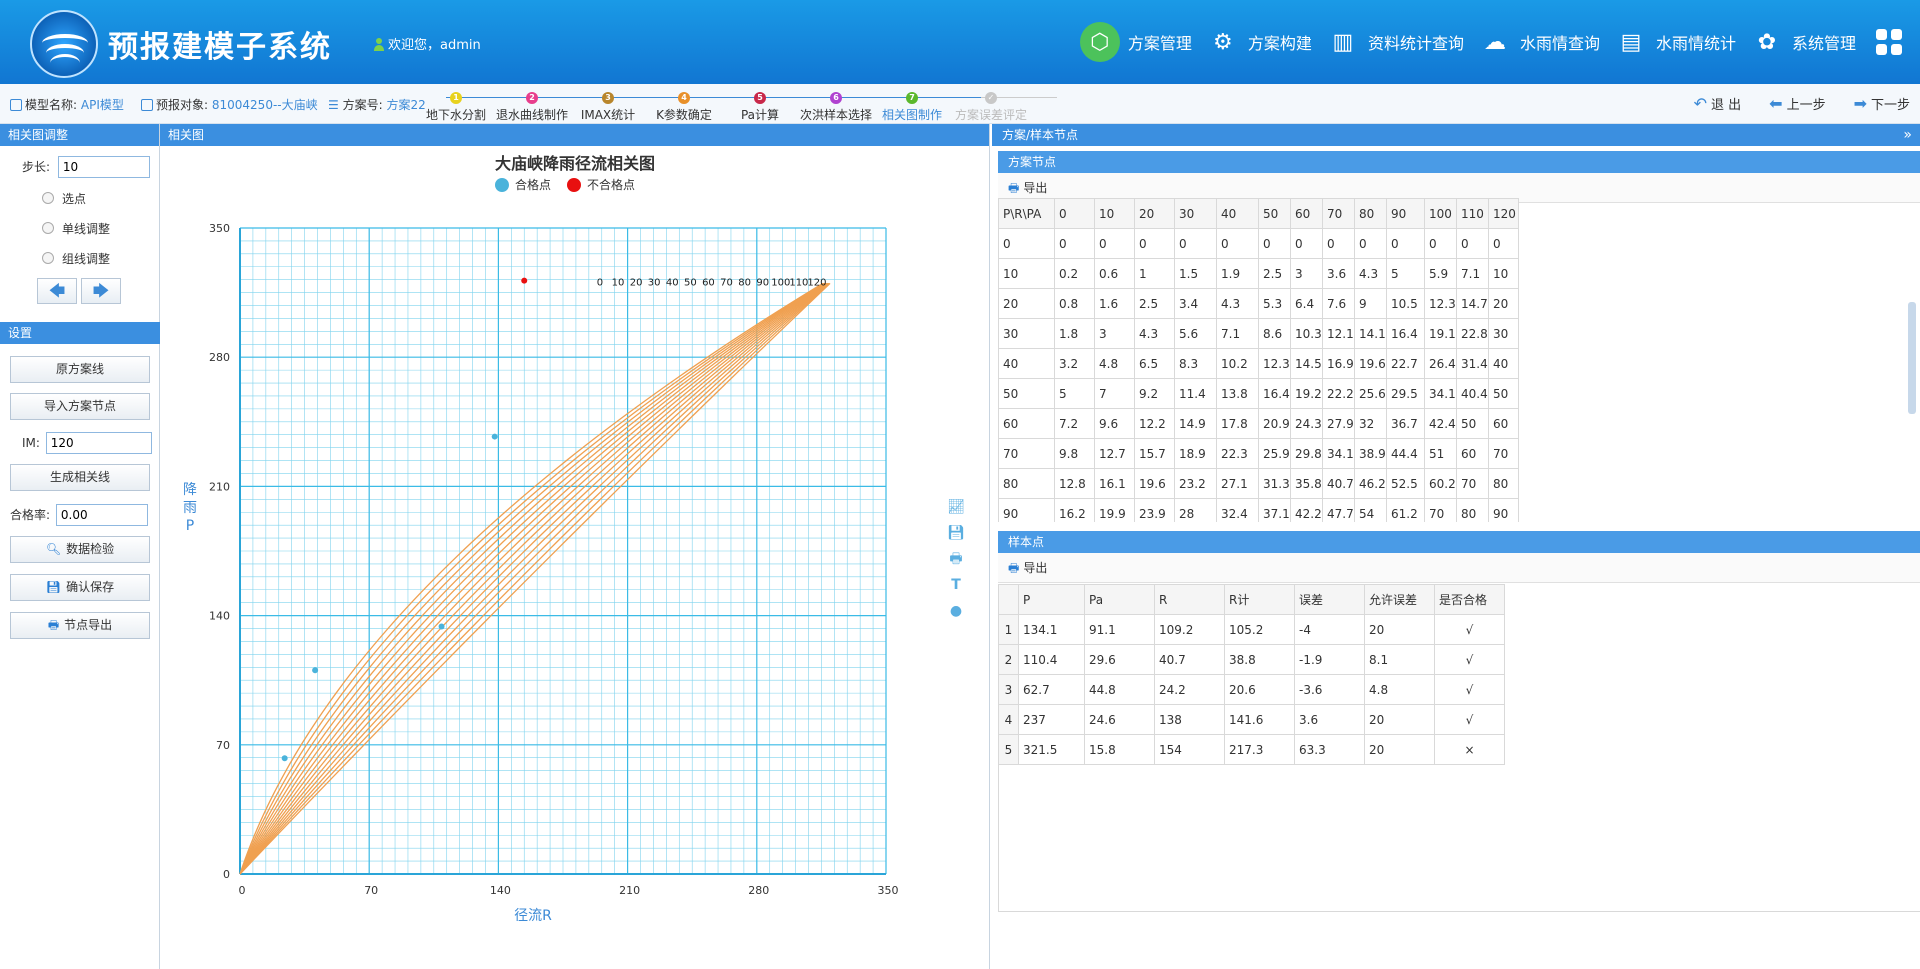 The height and width of the screenshot is (969, 1920). What do you see at coordinates (1259, 689) in the screenshot?
I see `table-cell: 20.6` at bounding box center [1259, 689].